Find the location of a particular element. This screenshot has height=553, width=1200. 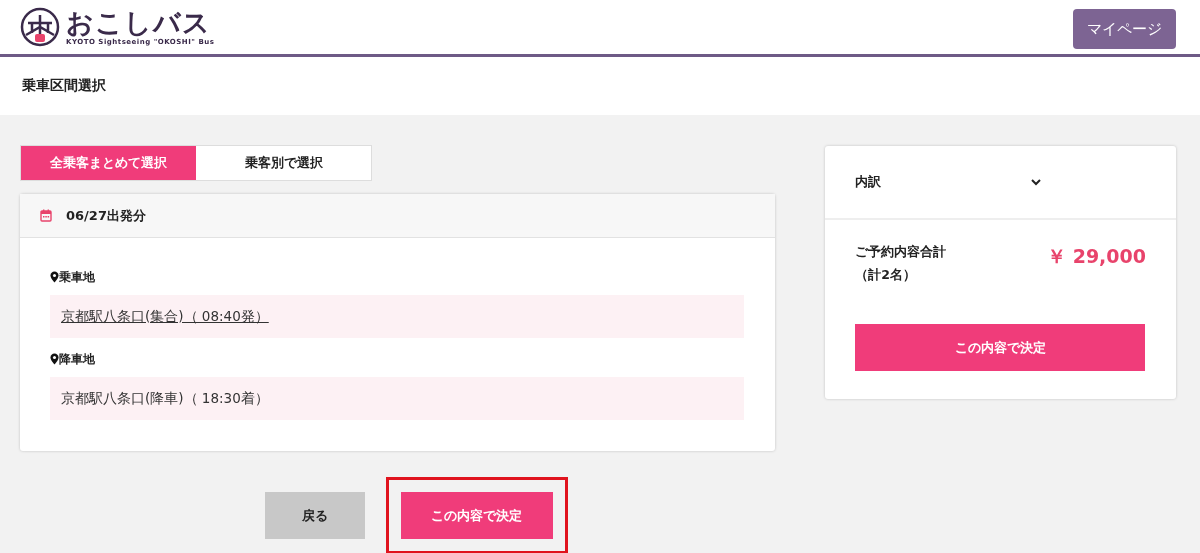

section-label: 乗車地 is located at coordinates (77, 277).